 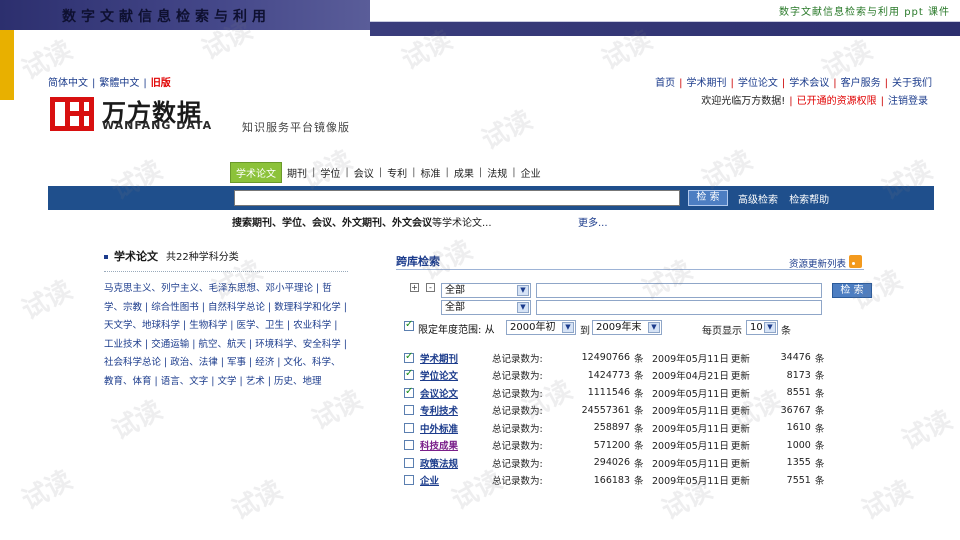 What do you see at coordinates (454, 393) in the screenshot?
I see `database-name-link: 会议论文` at bounding box center [454, 393].